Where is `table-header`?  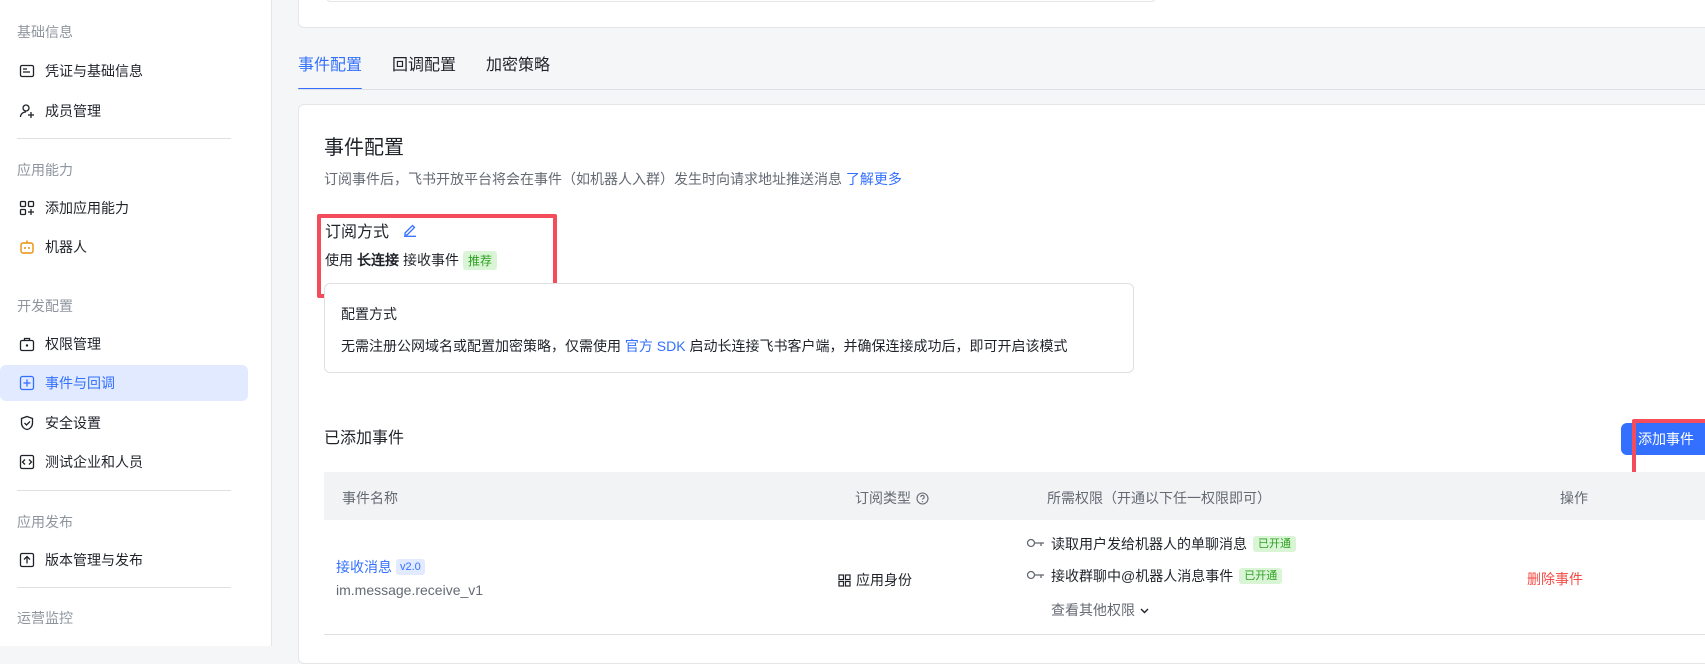
table-header is located at coordinates (1014, 496).